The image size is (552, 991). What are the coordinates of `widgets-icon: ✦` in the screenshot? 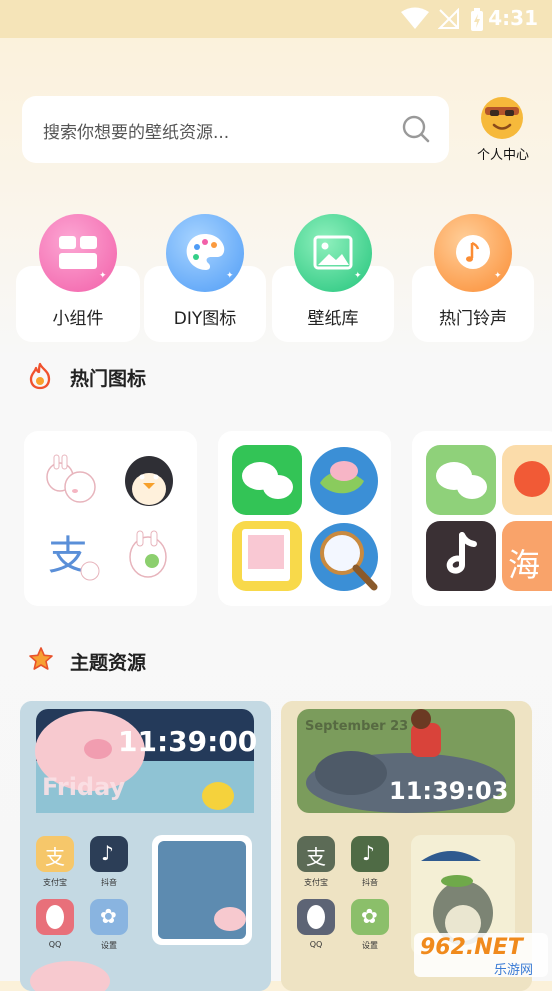 It's located at (78, 253).